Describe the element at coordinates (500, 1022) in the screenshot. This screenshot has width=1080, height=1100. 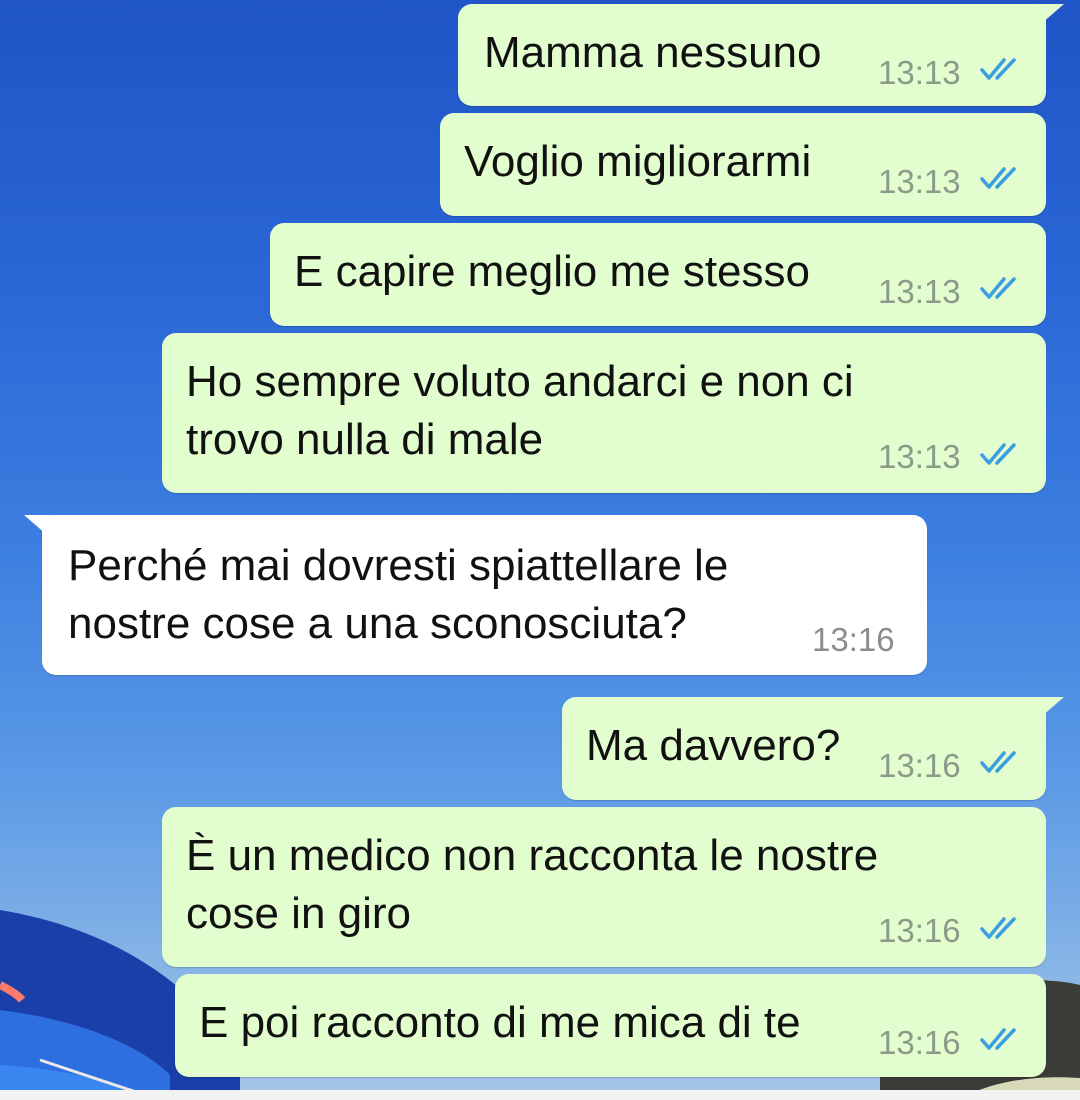
I see `message-text: E poi racconto di me mica di te` at that location.